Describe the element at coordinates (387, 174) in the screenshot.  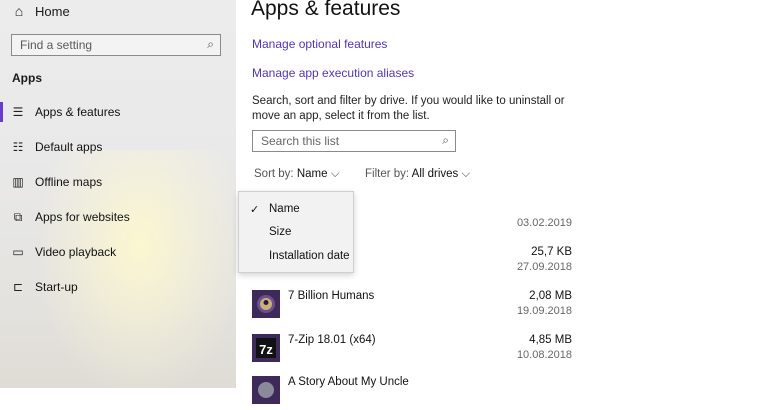
I see `filter-label: Filter by:` at that location.